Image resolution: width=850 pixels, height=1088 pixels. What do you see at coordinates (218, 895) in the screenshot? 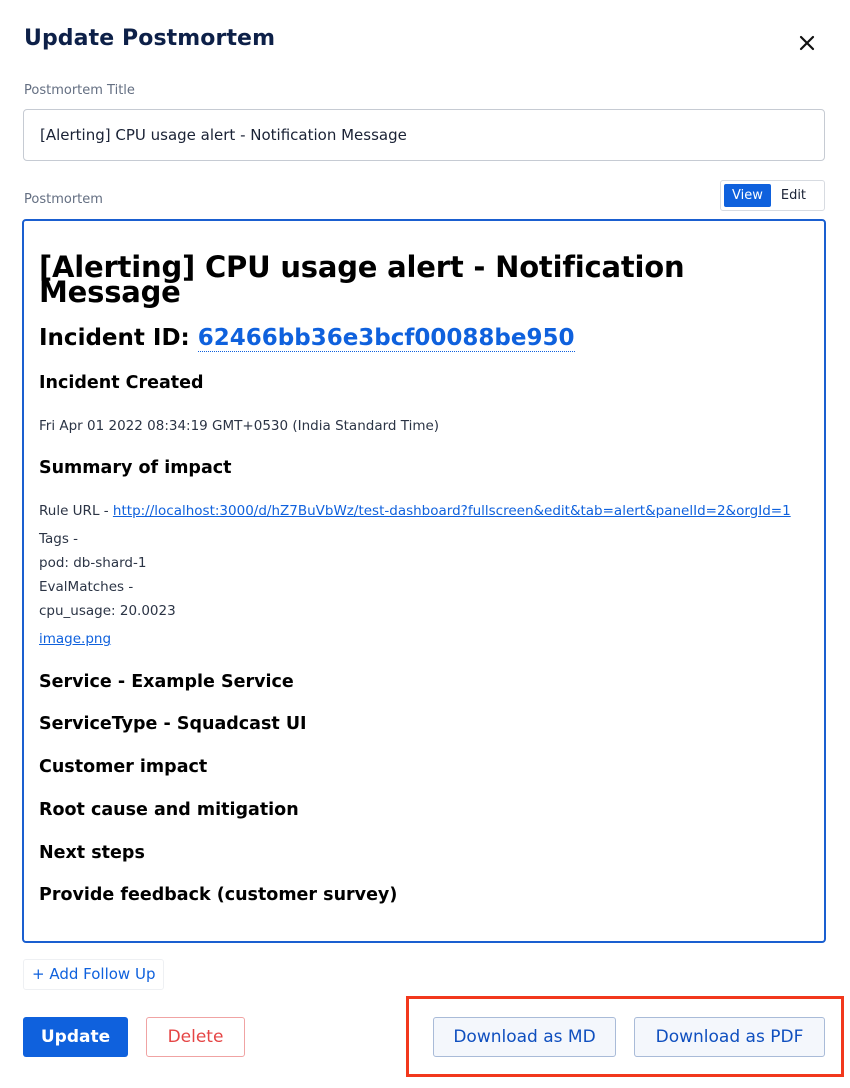
I see `feedback-heading: Provide feedback (customer survey)` at bounding box center [218, 895].